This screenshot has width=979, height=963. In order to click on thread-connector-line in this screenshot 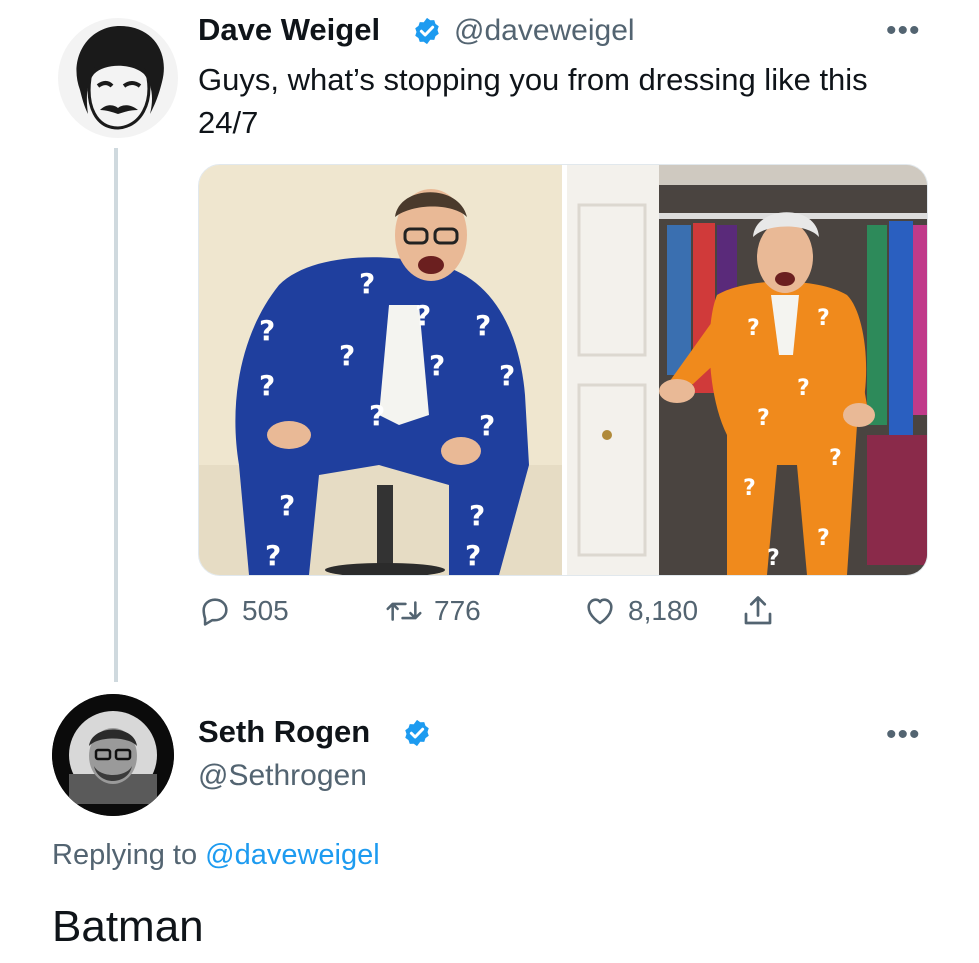, I will do `click(116, 415)`.